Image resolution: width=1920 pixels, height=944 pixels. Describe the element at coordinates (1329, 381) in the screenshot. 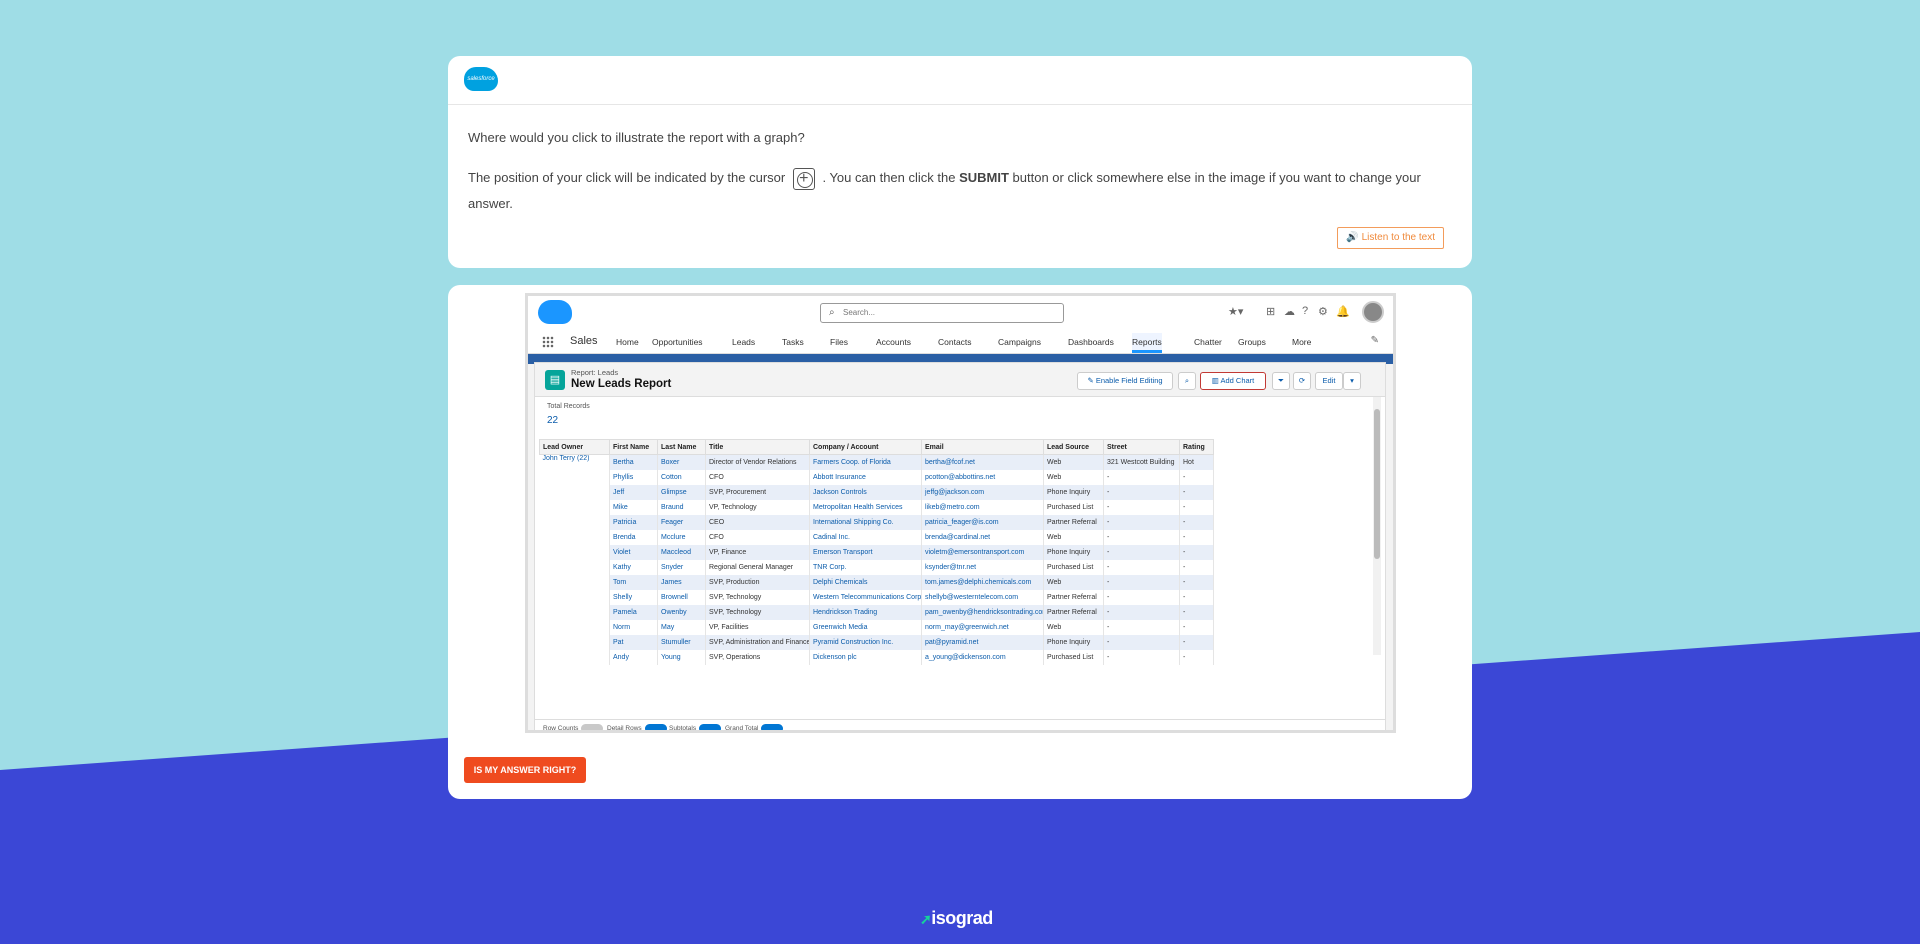

I see `edit-button: Edit` at that location.